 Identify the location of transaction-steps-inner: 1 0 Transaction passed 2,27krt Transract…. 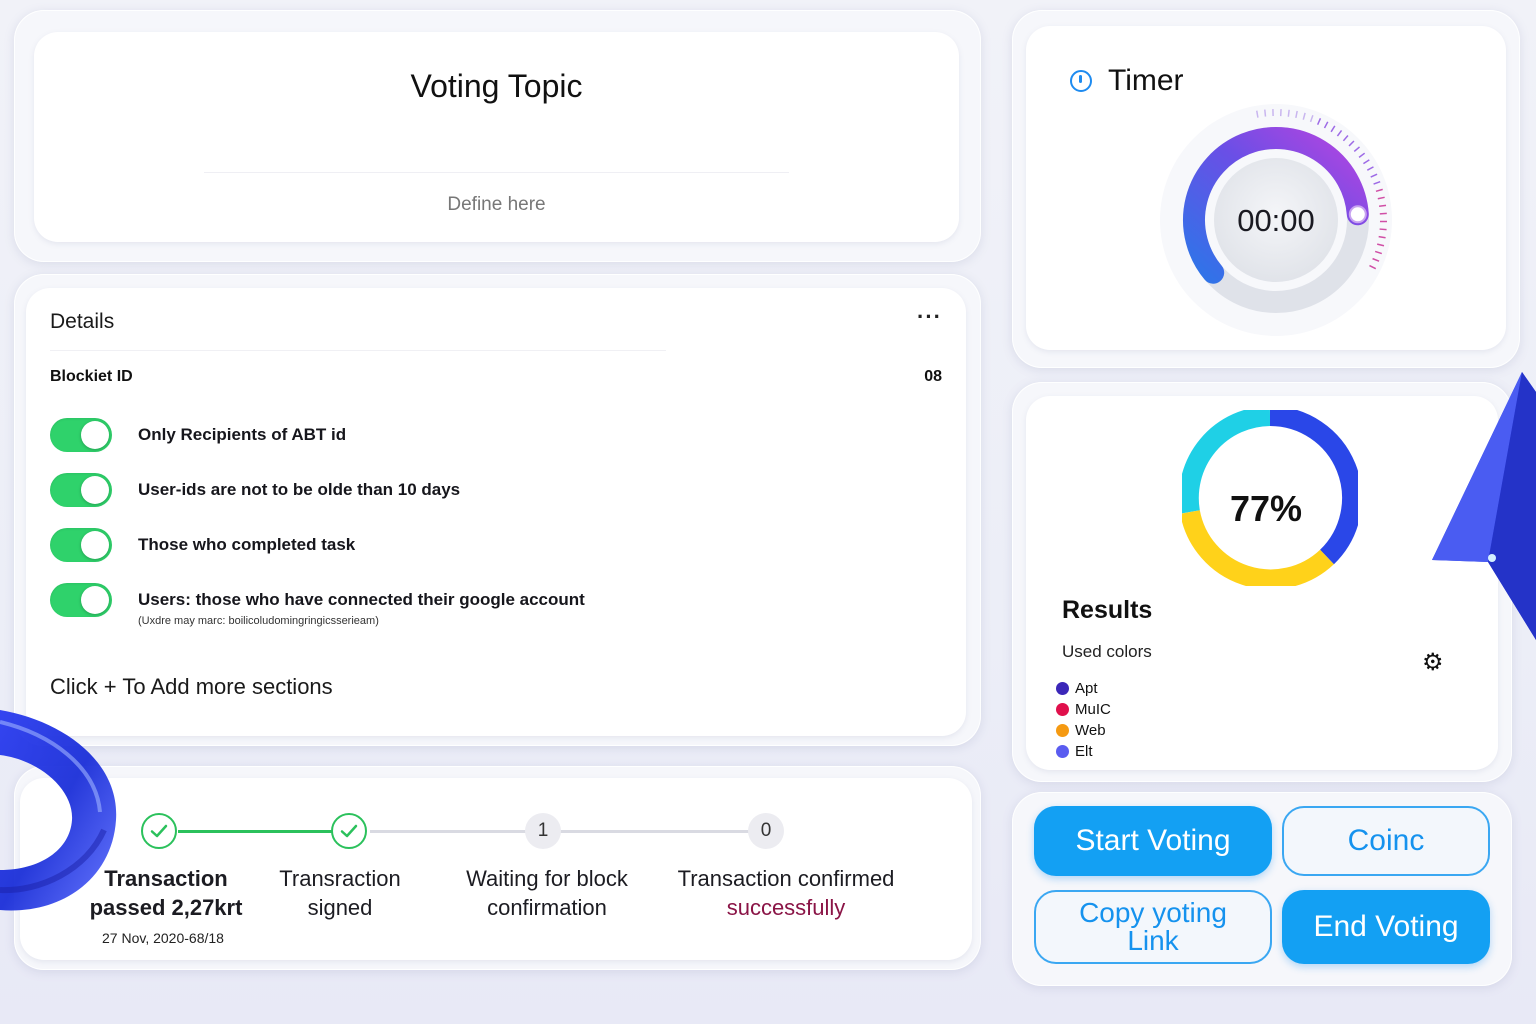
(496, 869).